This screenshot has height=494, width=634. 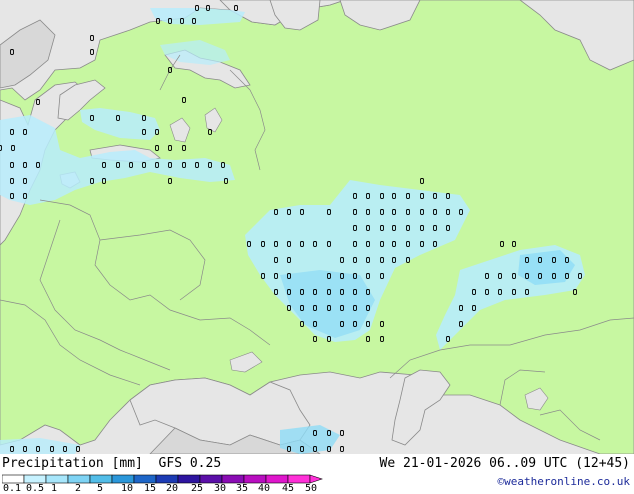 What do you see at coordinates (564, 481) in the screenshot?
I see `credit-link: ©weatheronline.co.uk` at bounding box center [564, 481].